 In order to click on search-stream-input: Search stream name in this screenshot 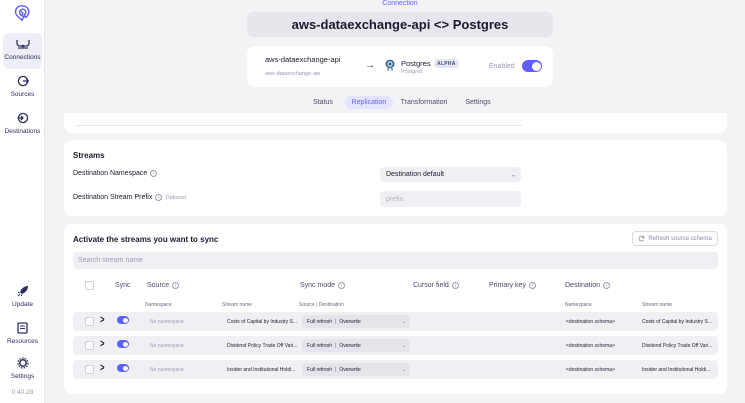, I will do `click(395, 260)`.